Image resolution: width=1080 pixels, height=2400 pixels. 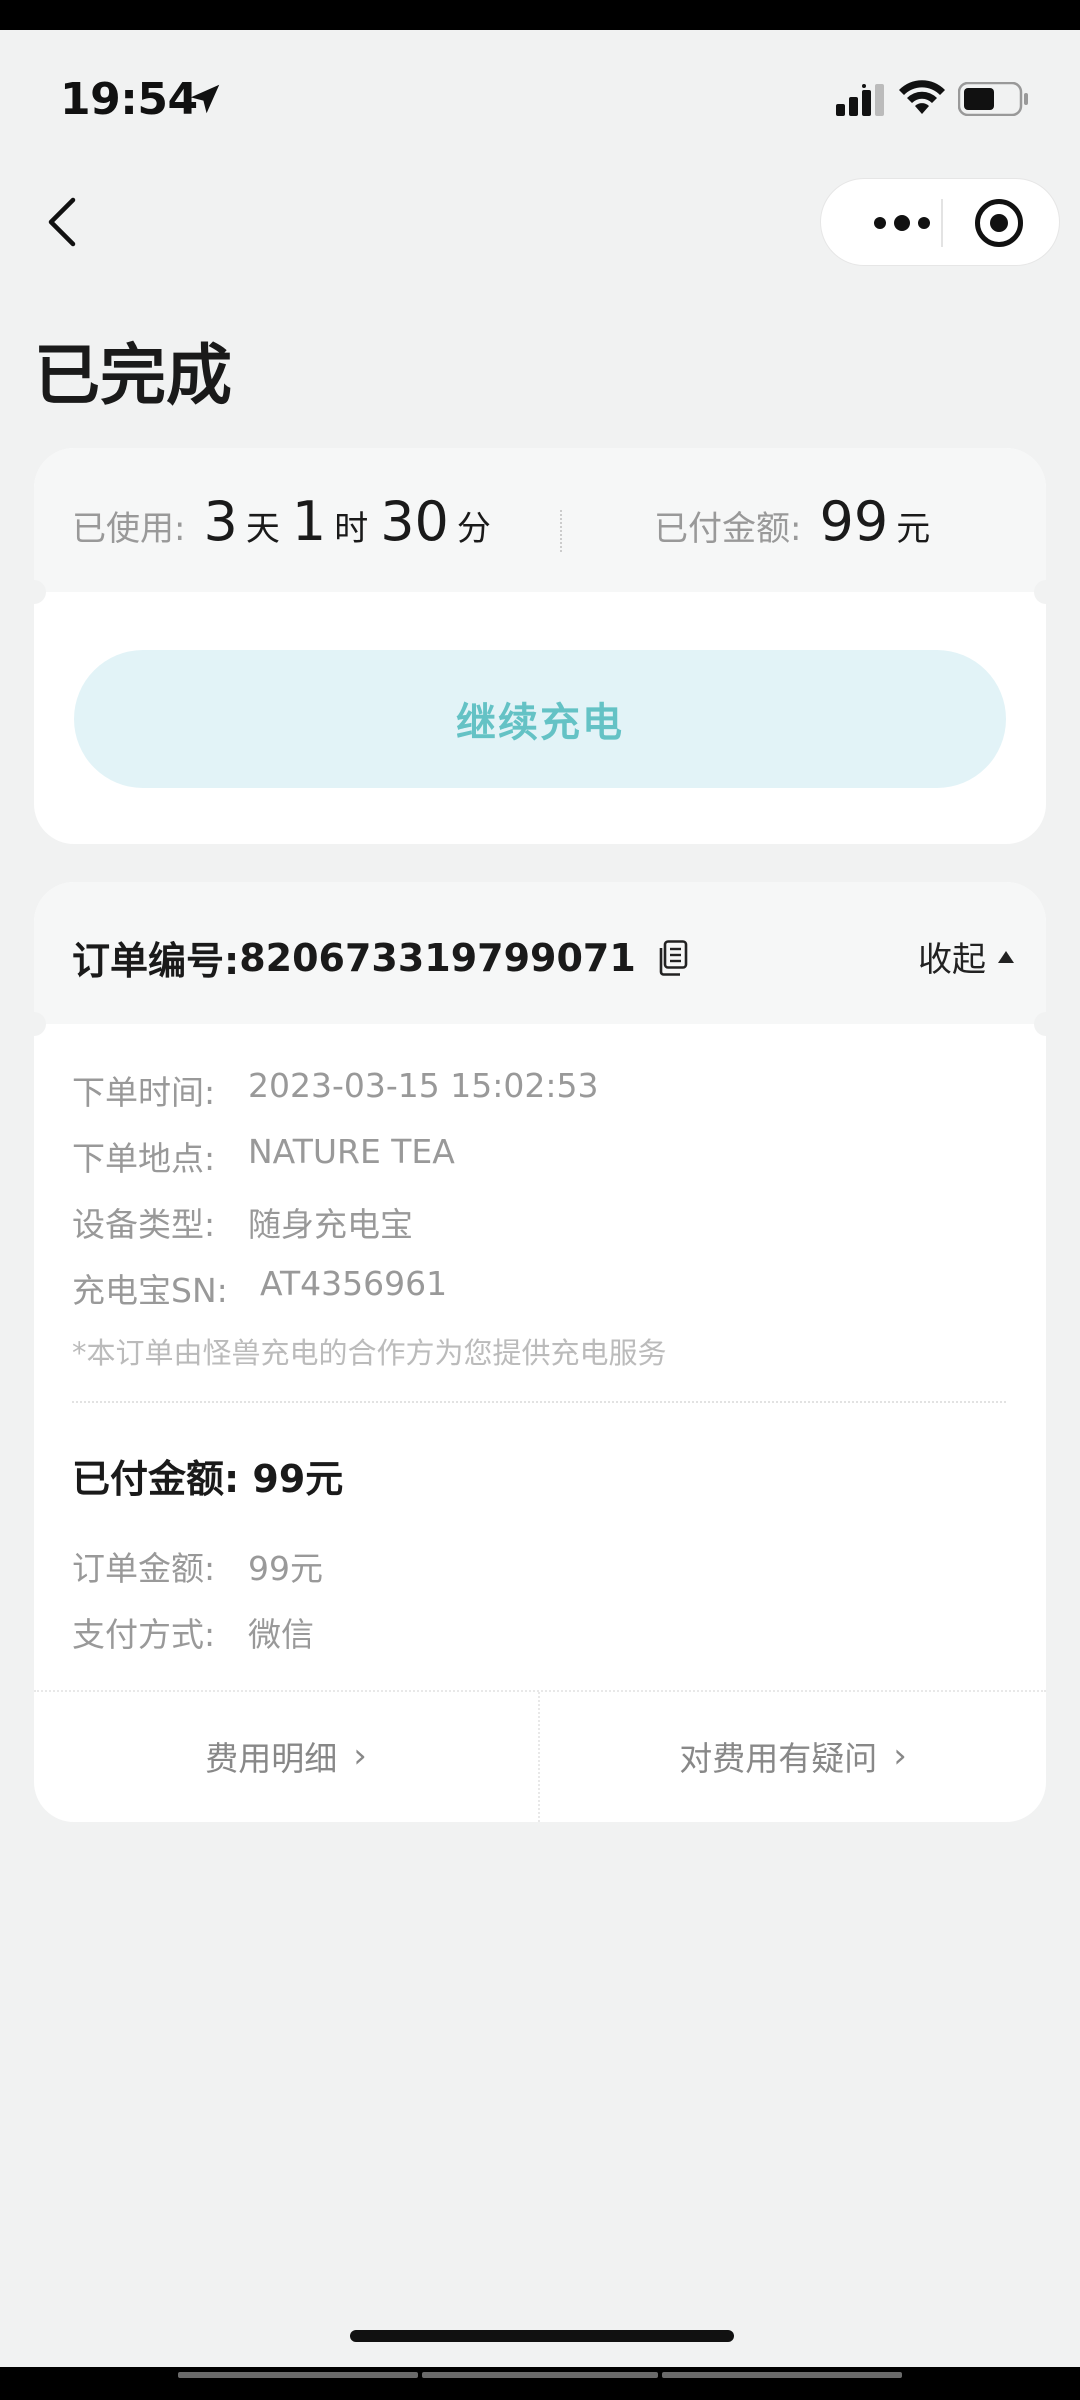 What do you see at coordinates (673, 957) in the screenshot?
I see `copy-icon` at bounding box center [673, 957].